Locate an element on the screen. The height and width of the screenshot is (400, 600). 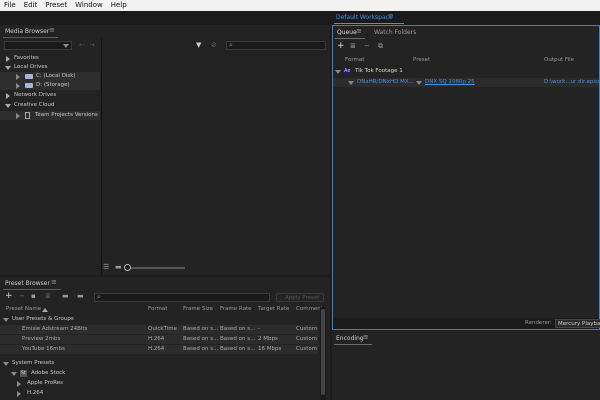
workspace-tab: Default Workspace is located at coordinates (364, 17).